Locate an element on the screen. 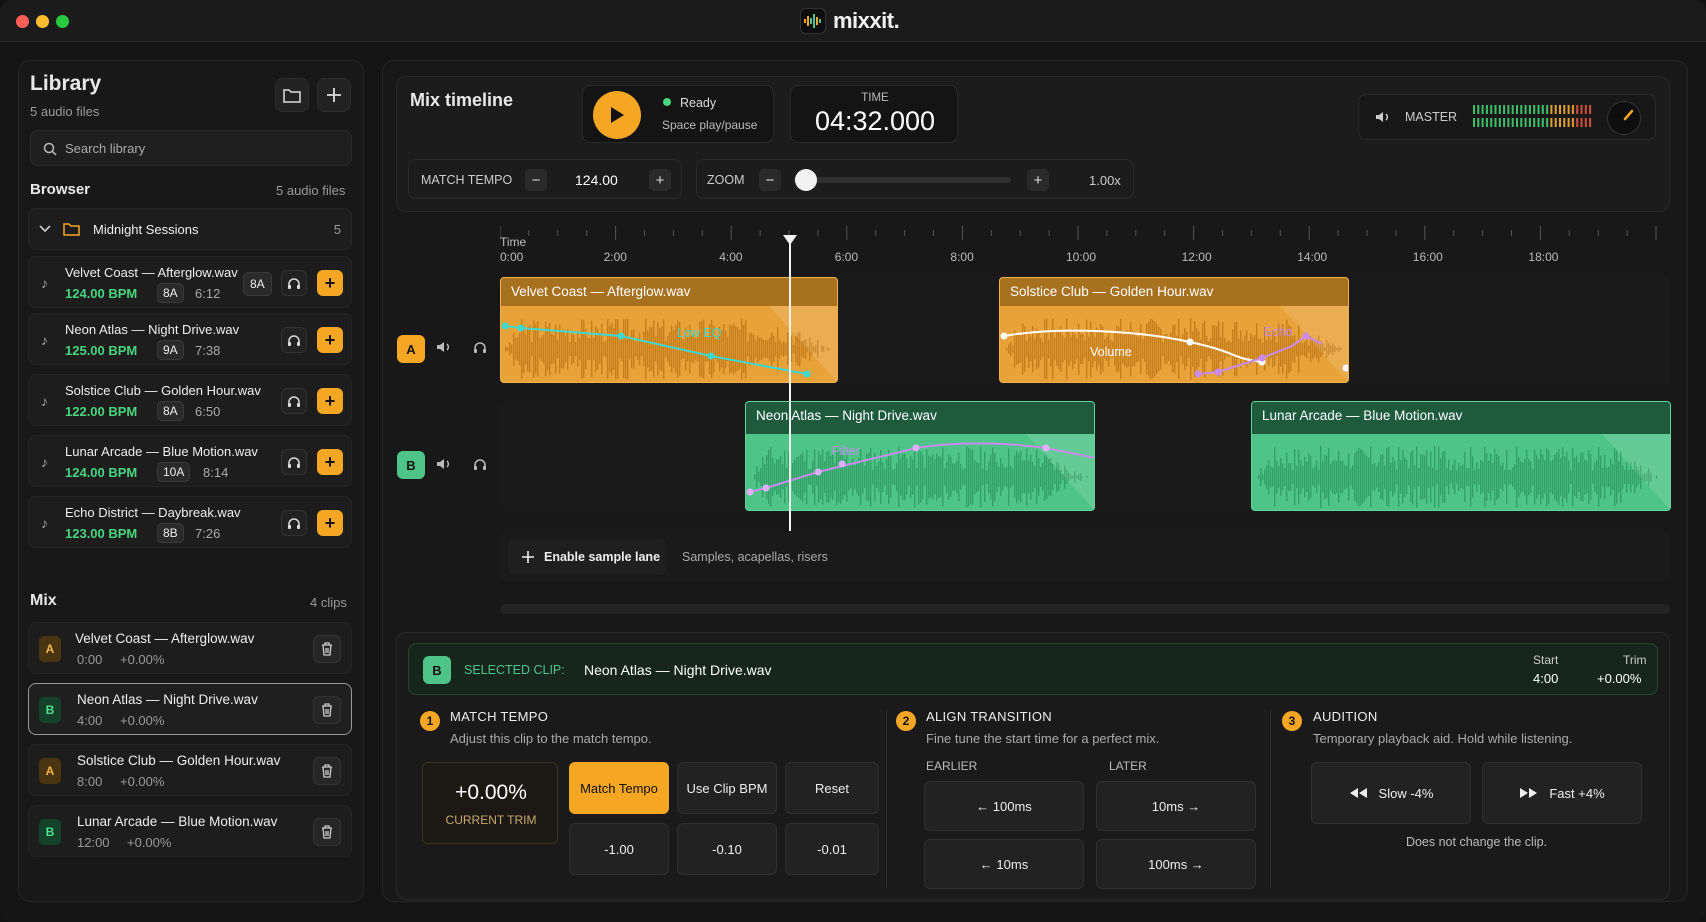 The image size is (1706, 922). timeline-clip-selected: Neon Atlas — Night Drive.wav Filter is located at coordinates (920, 456).